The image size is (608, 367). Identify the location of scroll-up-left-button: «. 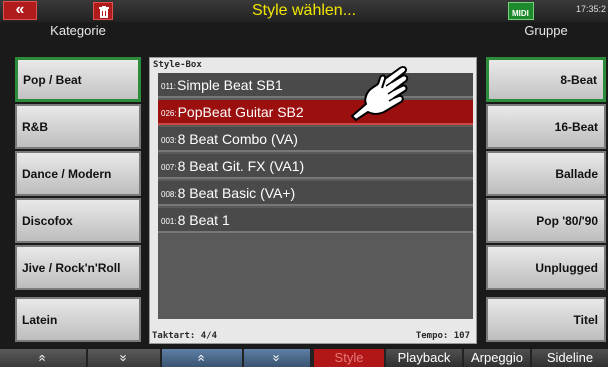
(43, 358).